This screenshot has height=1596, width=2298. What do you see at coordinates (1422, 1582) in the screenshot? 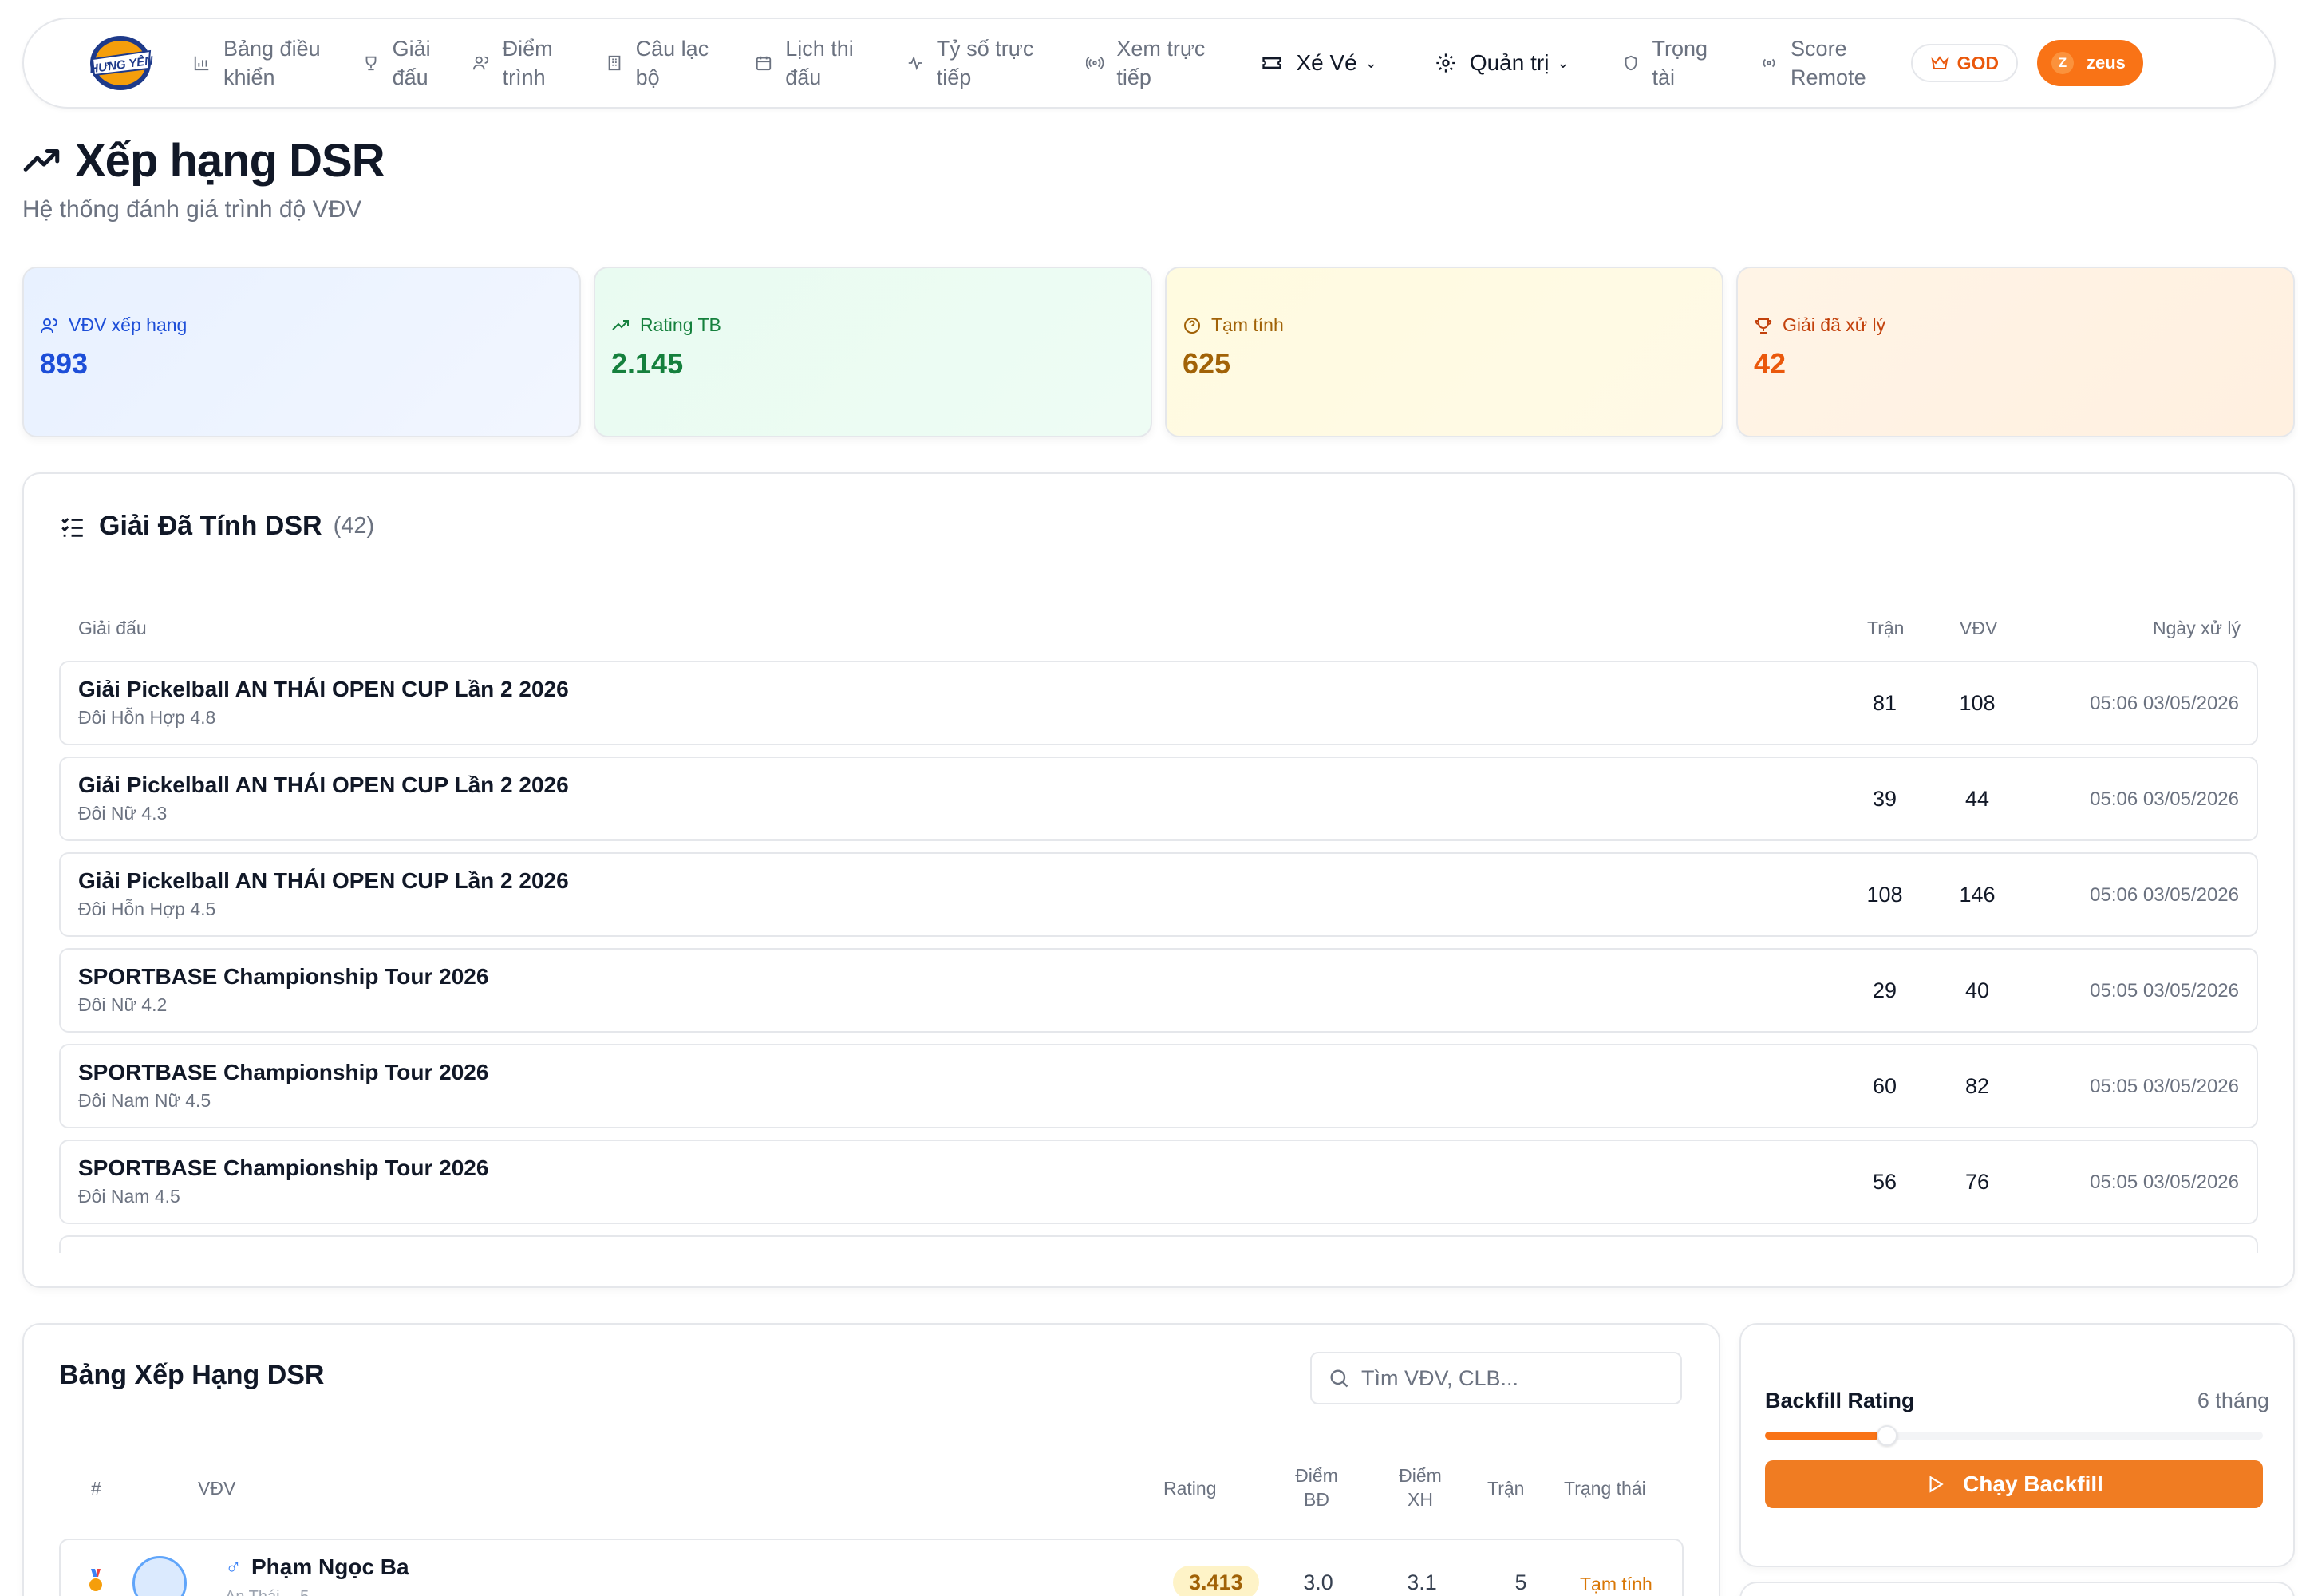
I see `rank-points: 3.1` at bounding box center [1422, 1582].